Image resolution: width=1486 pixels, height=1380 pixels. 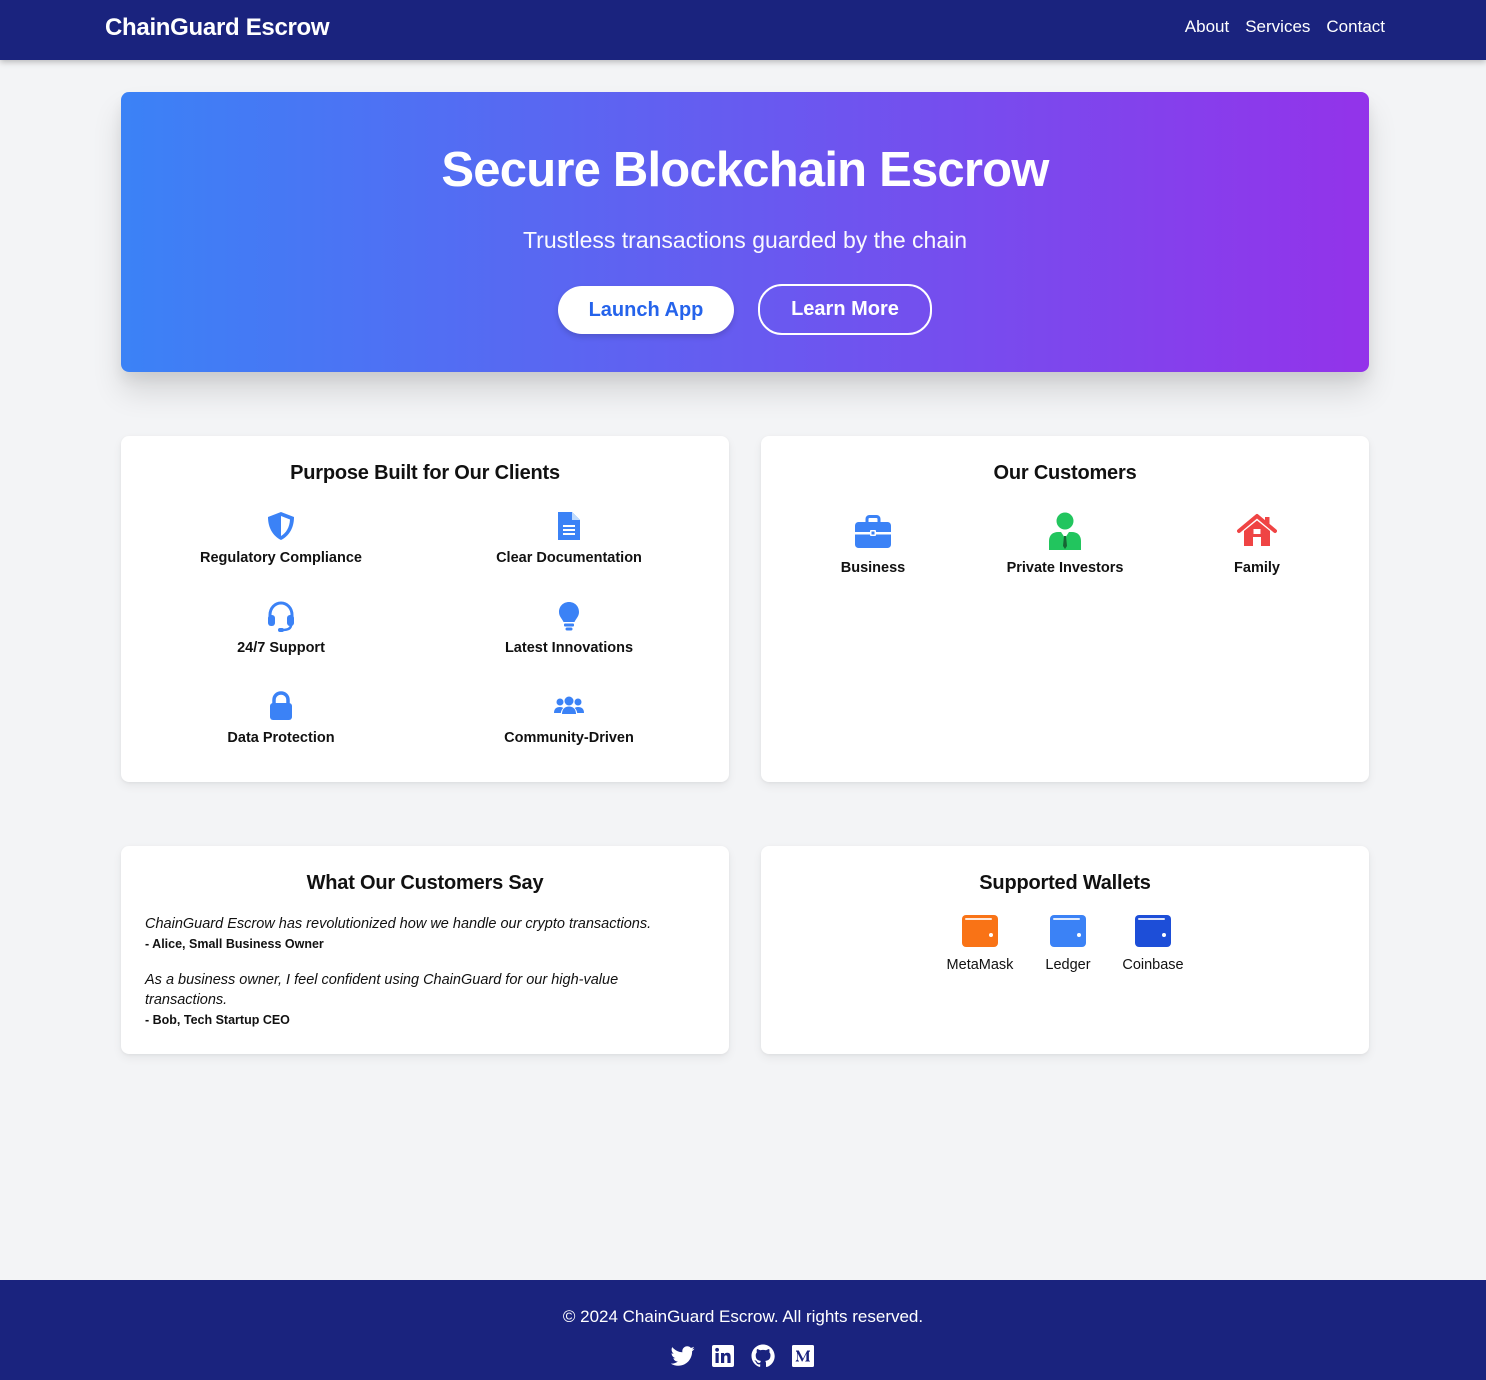 What do you see at coordinates (281, 558) in the screenshot?
I see `feature-label: Regulatory Compliance` at bounding box center [281, 558].